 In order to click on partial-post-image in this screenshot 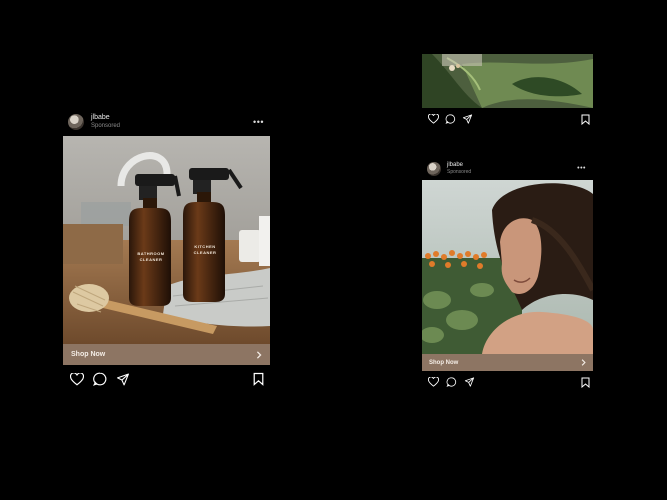, I will do `click(507, 81)`.